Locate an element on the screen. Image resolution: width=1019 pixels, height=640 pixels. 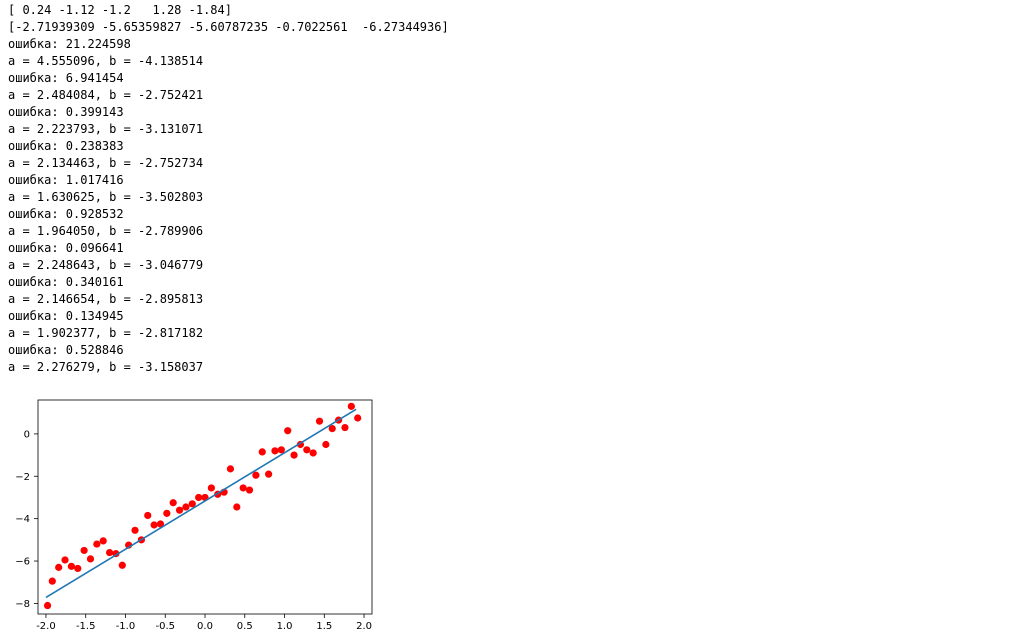
y-tick-label: −8 is located at coordinates (22, 604).